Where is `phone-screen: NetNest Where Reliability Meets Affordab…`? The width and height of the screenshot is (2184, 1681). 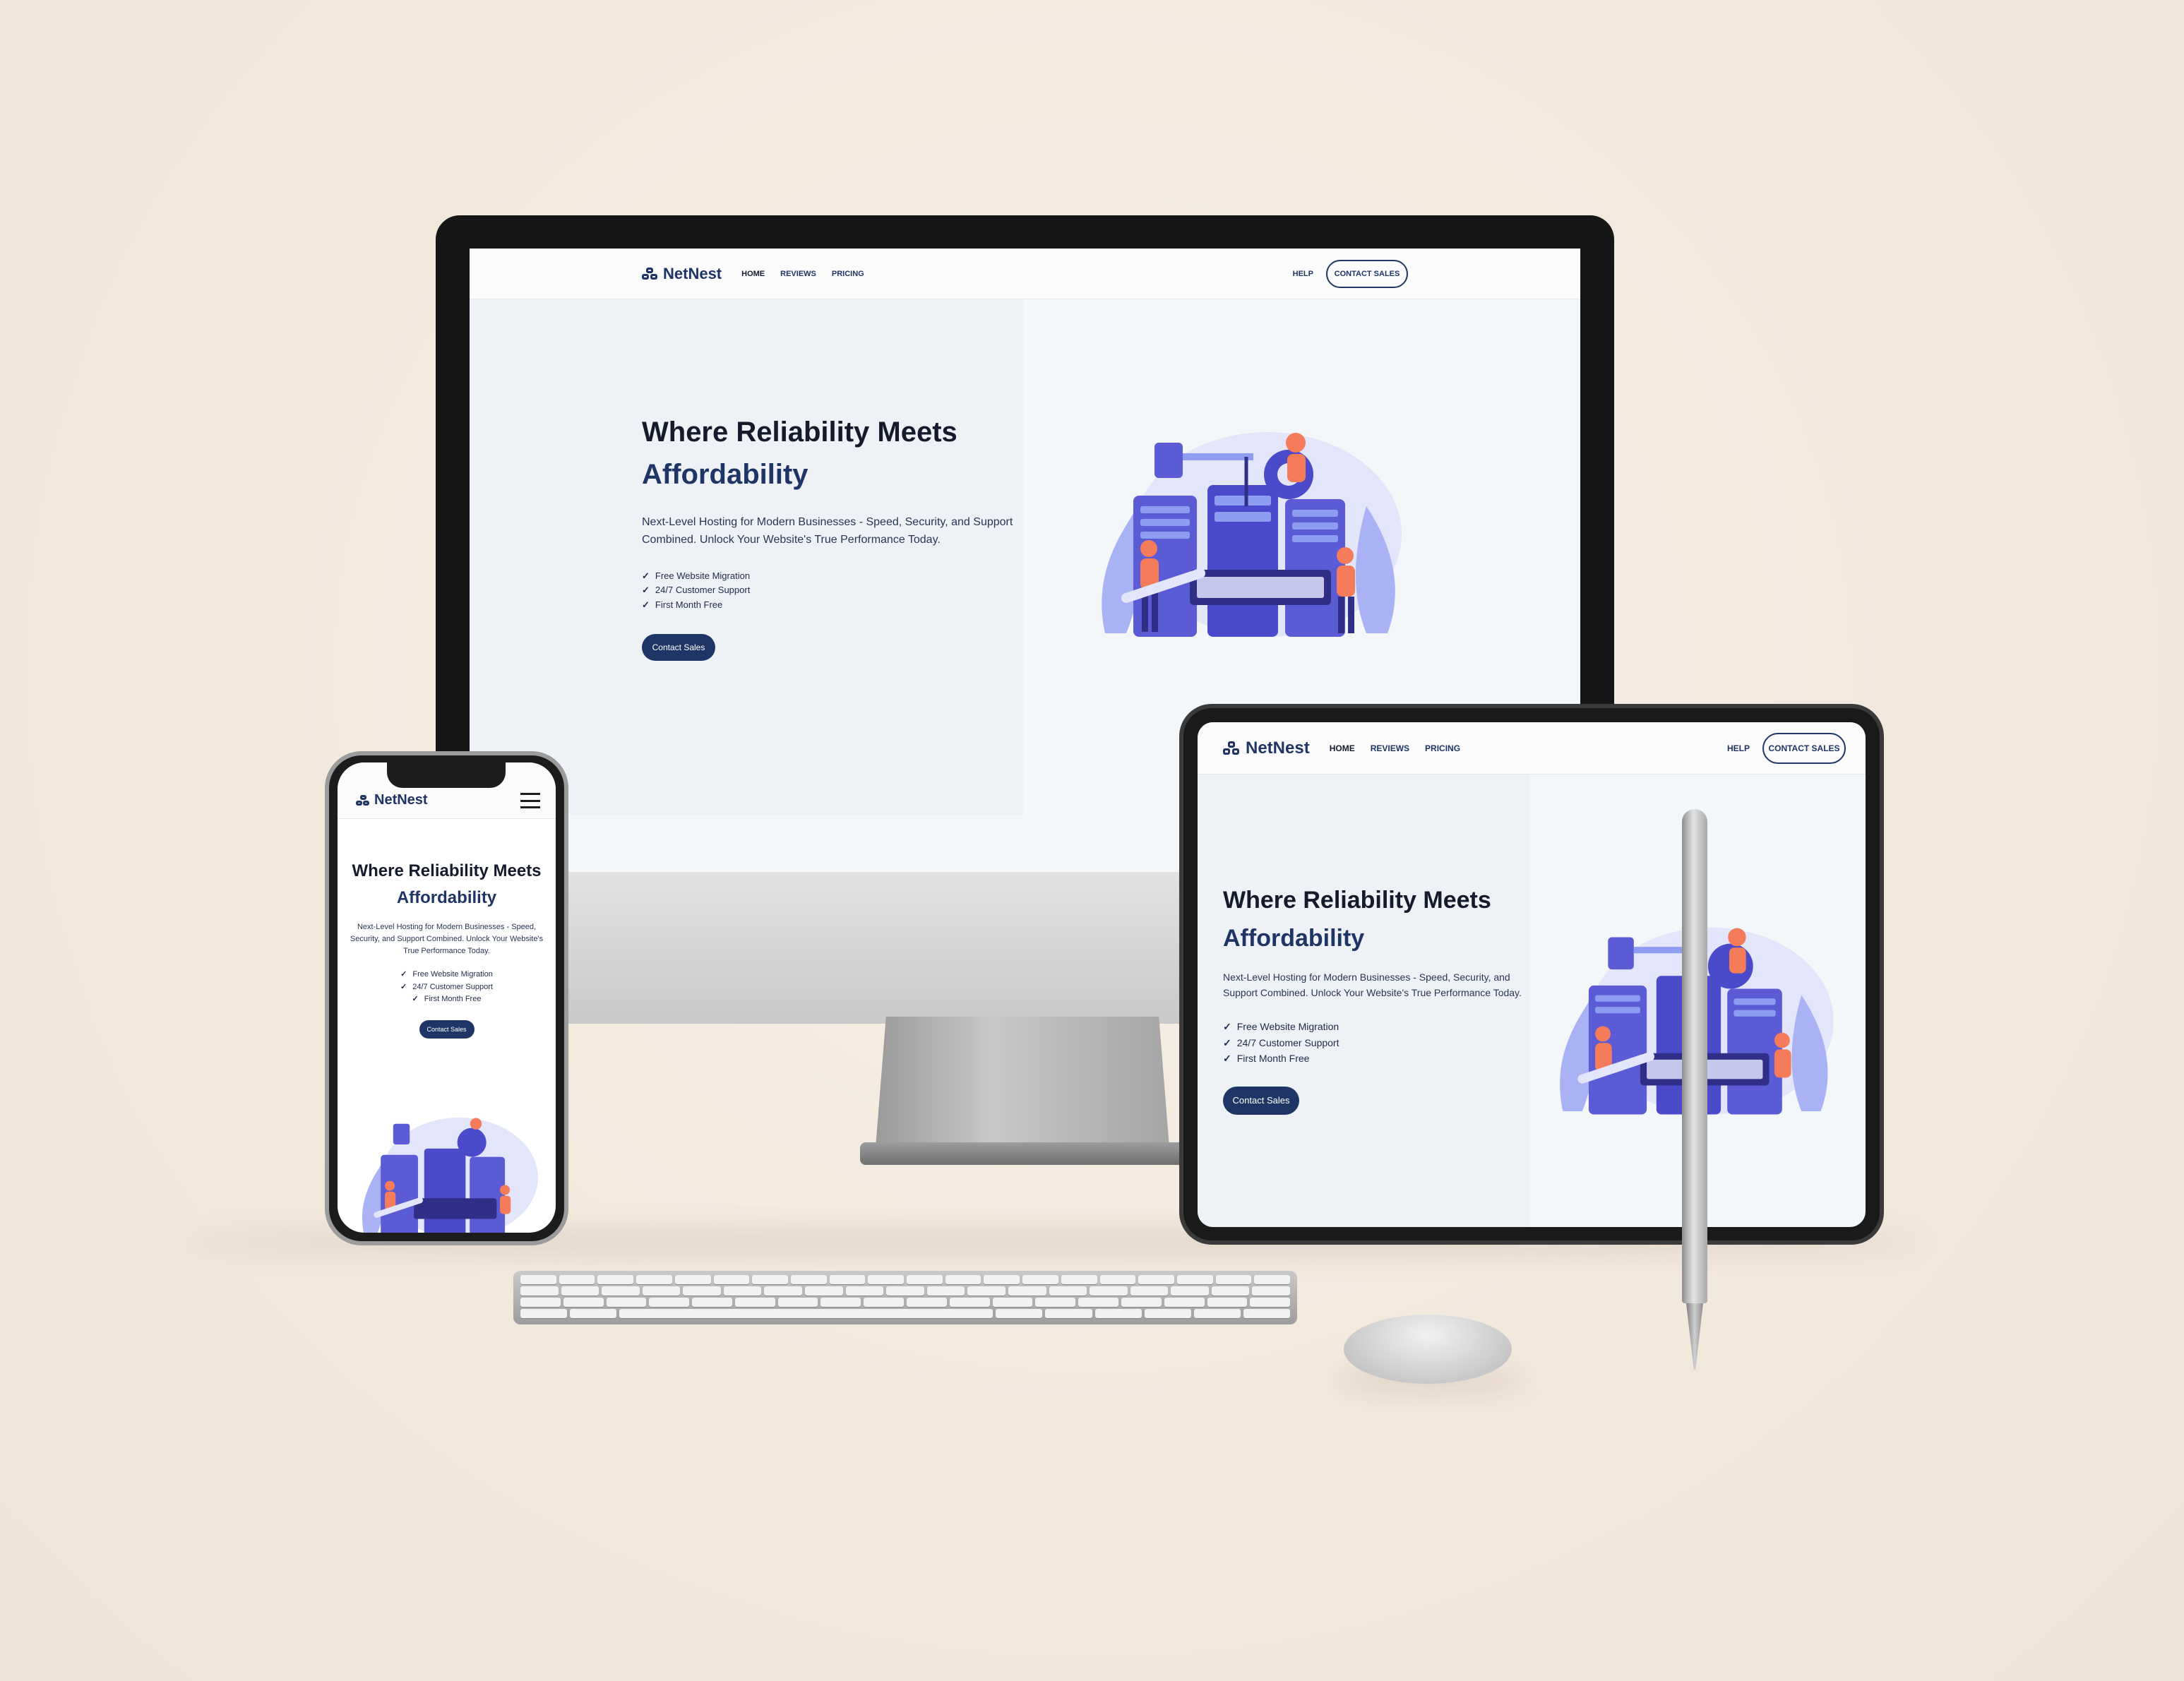 phone-screen: NetNest Where Reliability Meets Affordab… is located at coordinates (447, 997).